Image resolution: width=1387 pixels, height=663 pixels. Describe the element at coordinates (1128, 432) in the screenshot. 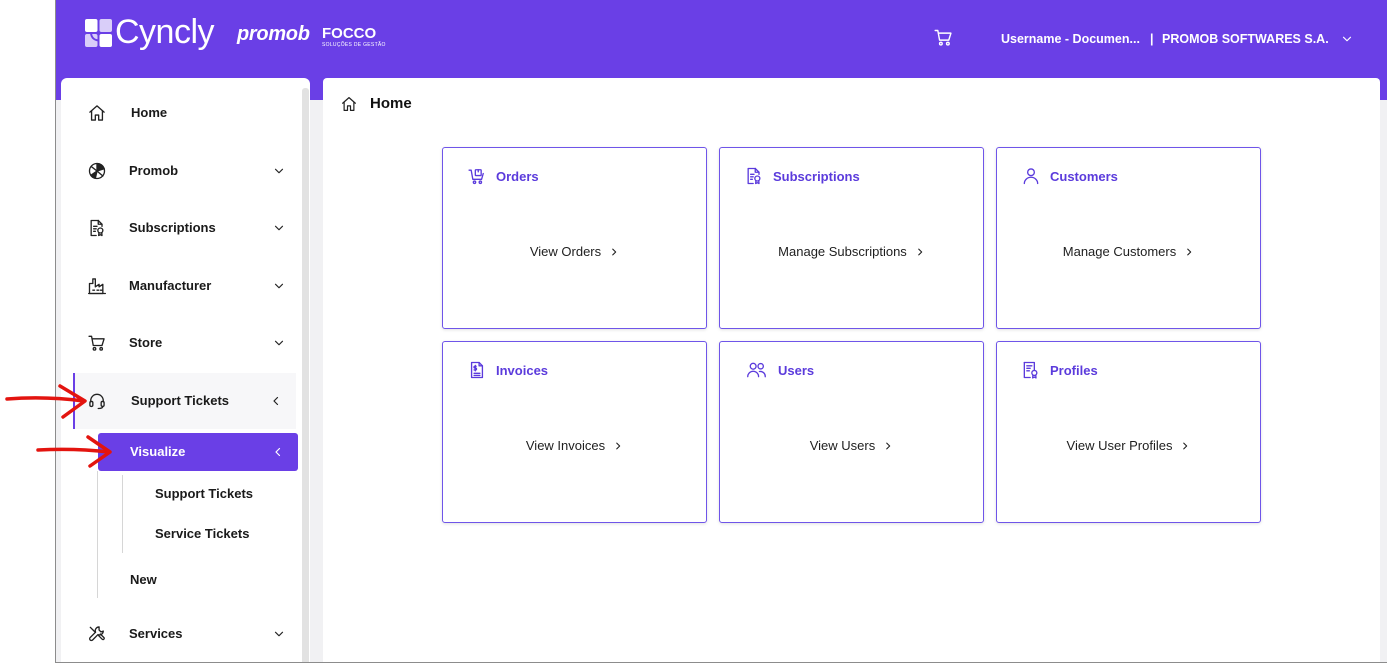

I see `card-profiles: Profiles View User Profiles` at that location.